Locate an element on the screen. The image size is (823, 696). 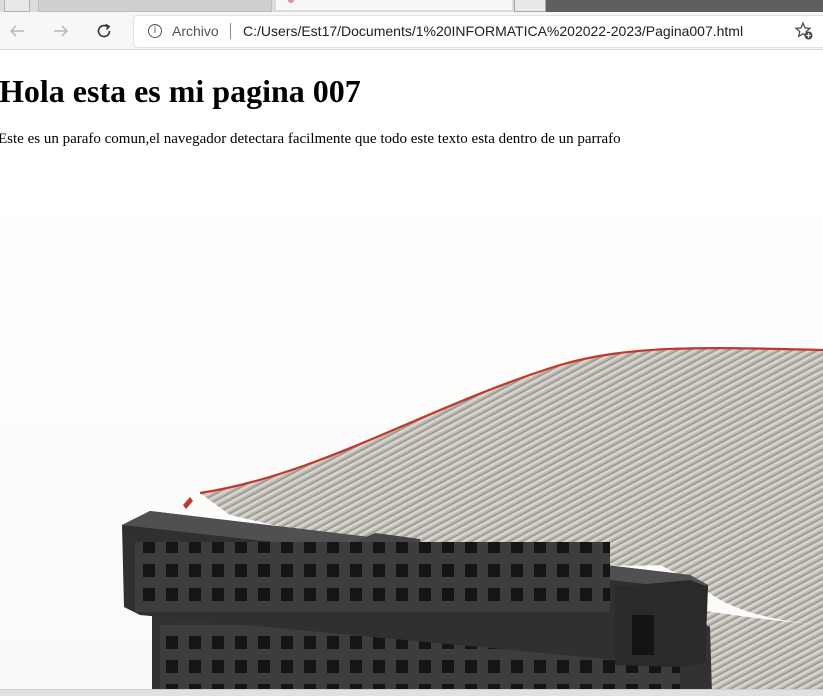
back-button is located at coordinates (17, 31).